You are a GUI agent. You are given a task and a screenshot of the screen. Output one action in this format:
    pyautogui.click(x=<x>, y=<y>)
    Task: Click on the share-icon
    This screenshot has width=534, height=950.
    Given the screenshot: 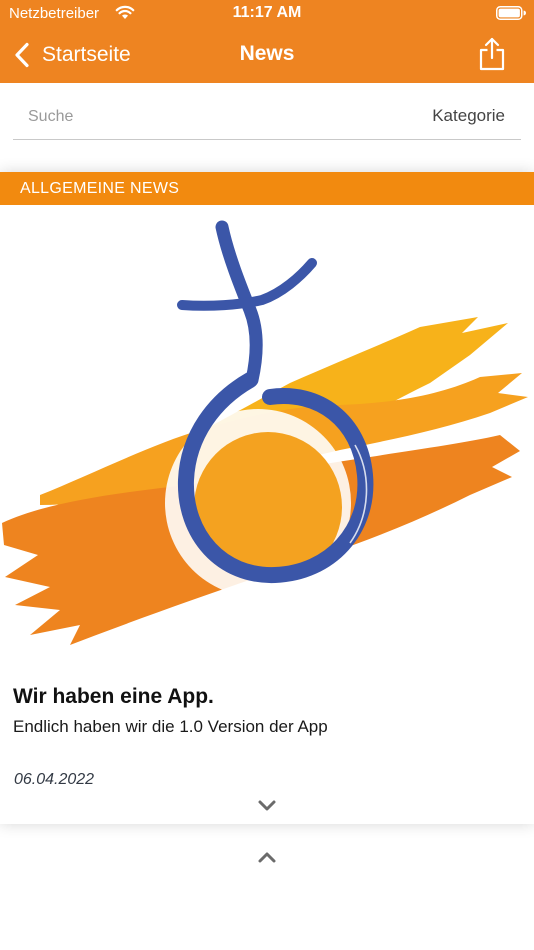 What is the action you would take?
    pyautogui.click(x=492, y=54)
    